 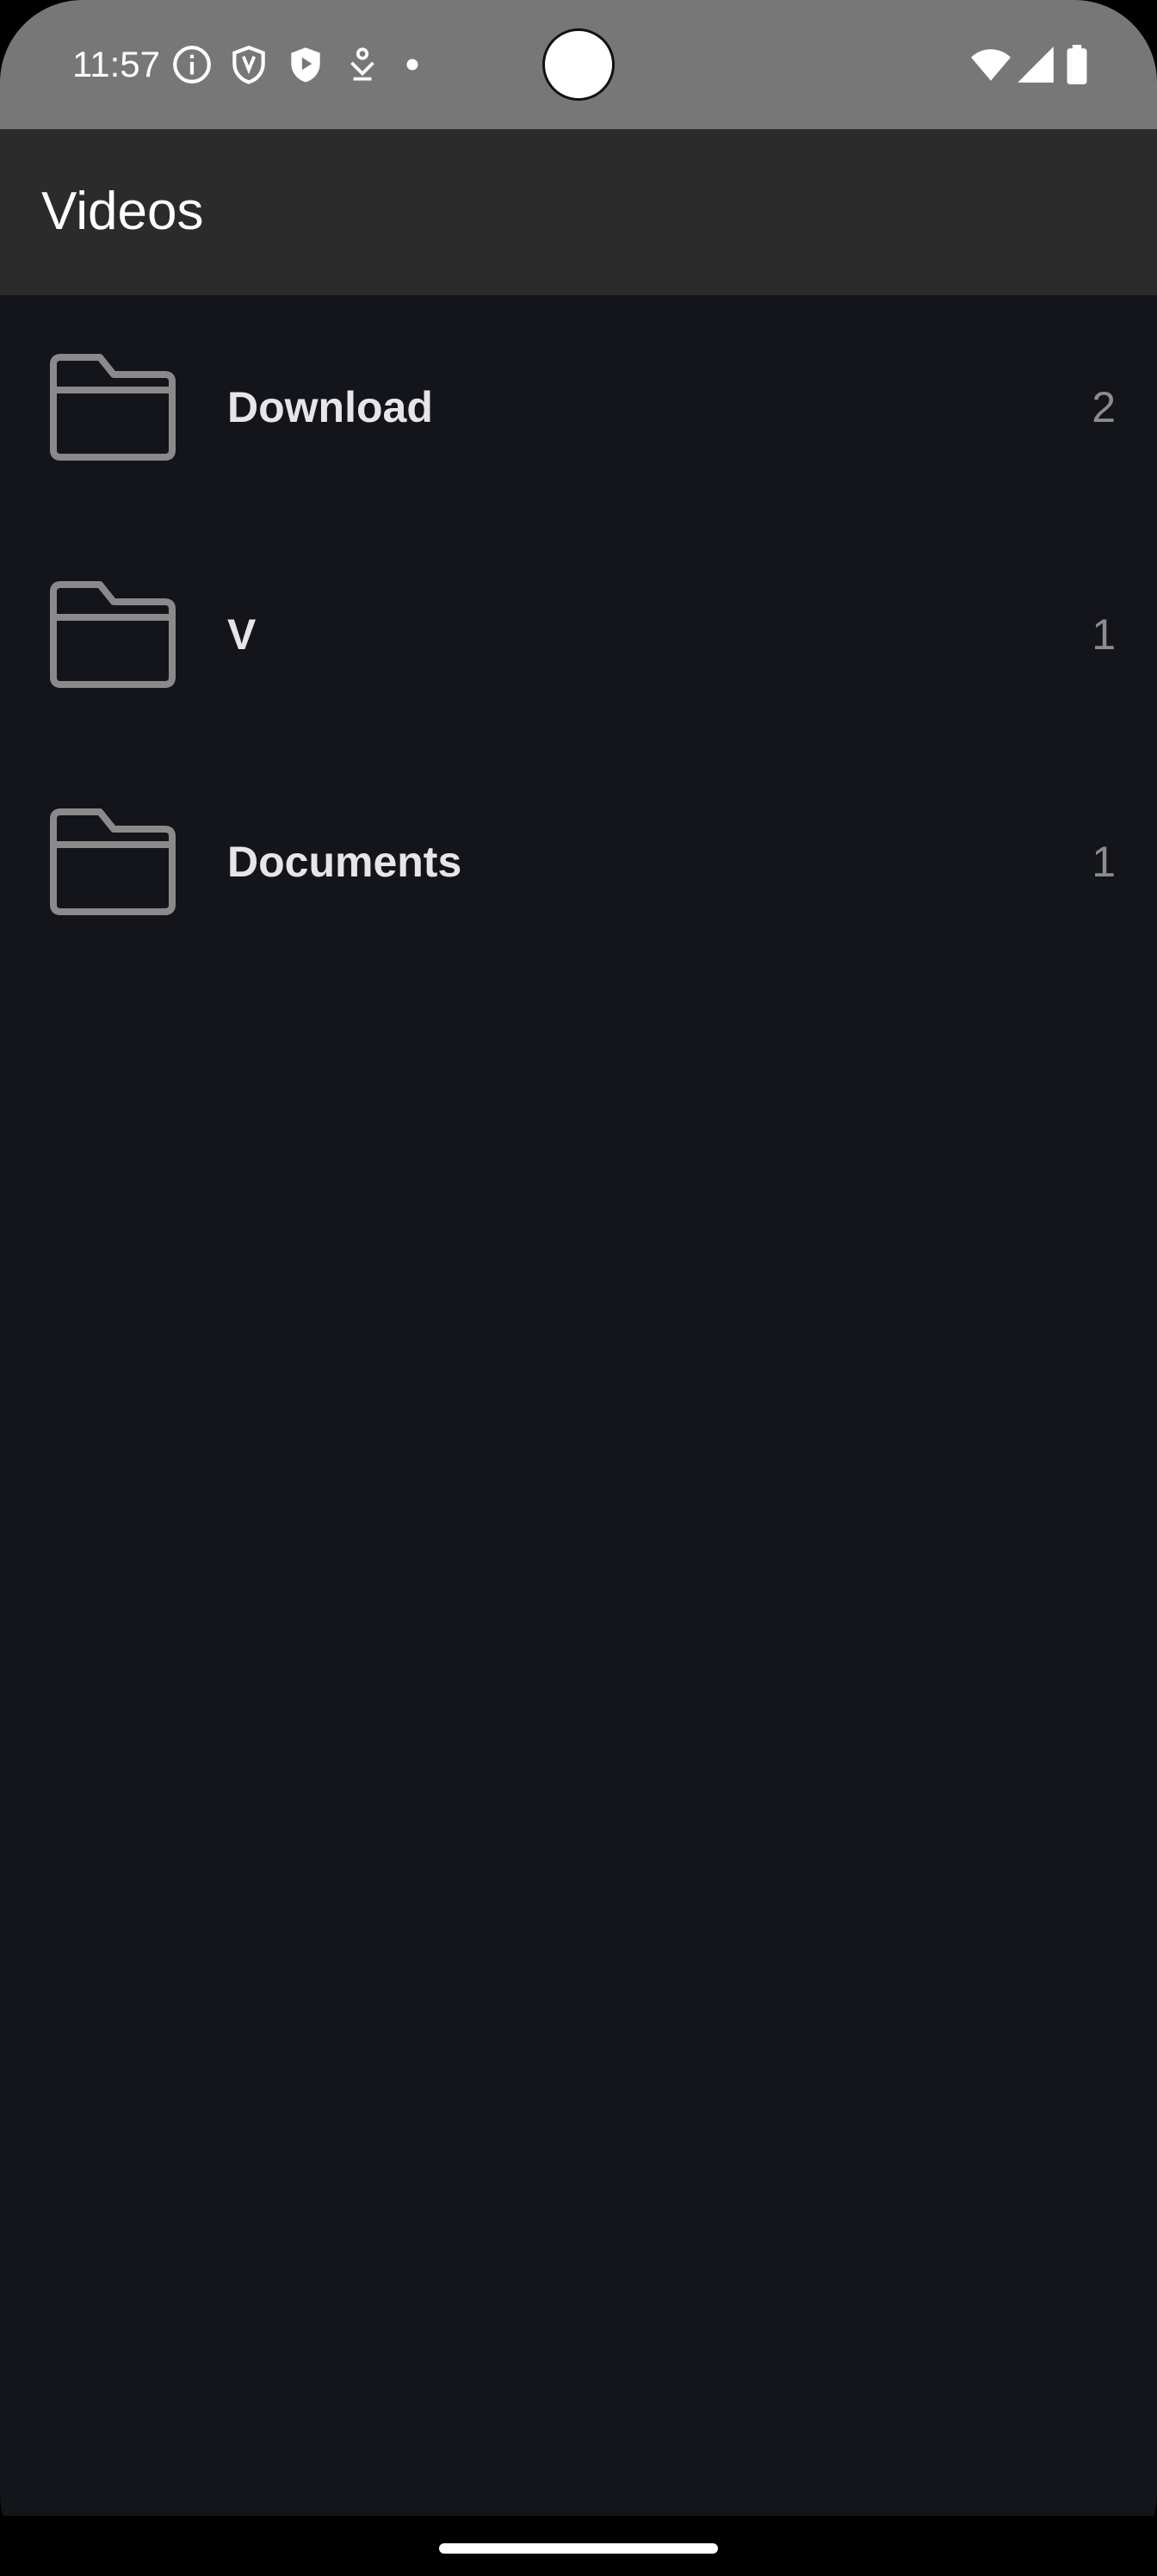 I want to click on camera-cutout, so click(x=579, y=64).